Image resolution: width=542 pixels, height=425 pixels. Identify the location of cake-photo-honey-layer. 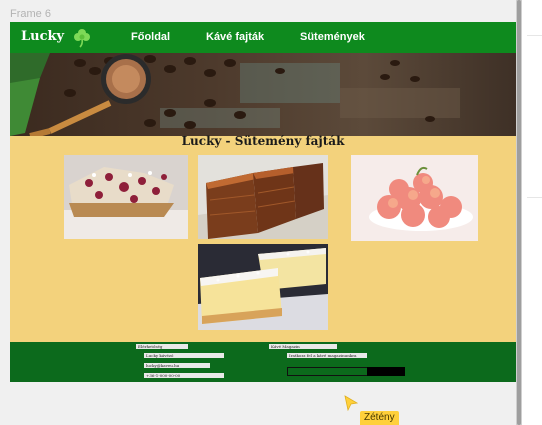
(263, 197).